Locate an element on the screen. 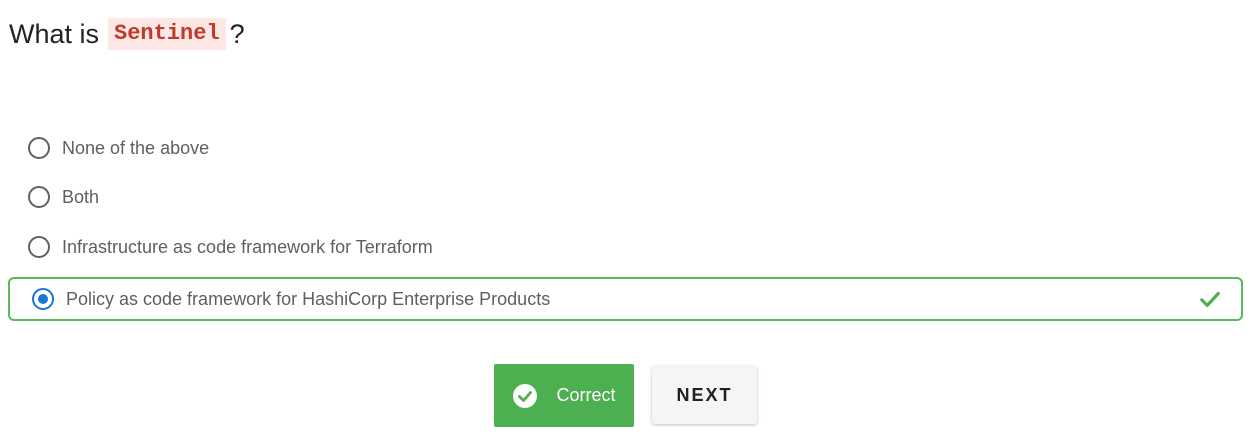  correct-button-label: Correct is located at coordinates (586, 395).